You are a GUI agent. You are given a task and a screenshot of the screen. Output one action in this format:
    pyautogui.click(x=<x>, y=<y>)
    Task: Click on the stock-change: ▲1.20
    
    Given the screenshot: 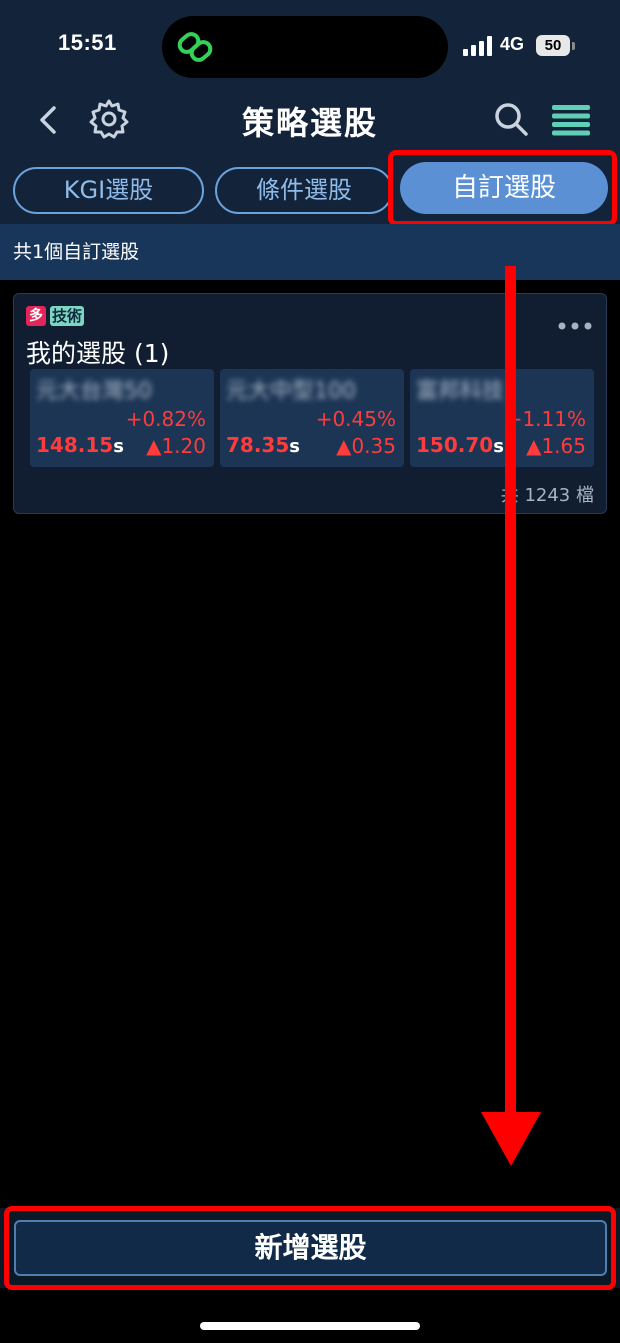 What is the action you would take?
    pyautogui.click(x=176, y=446)
    